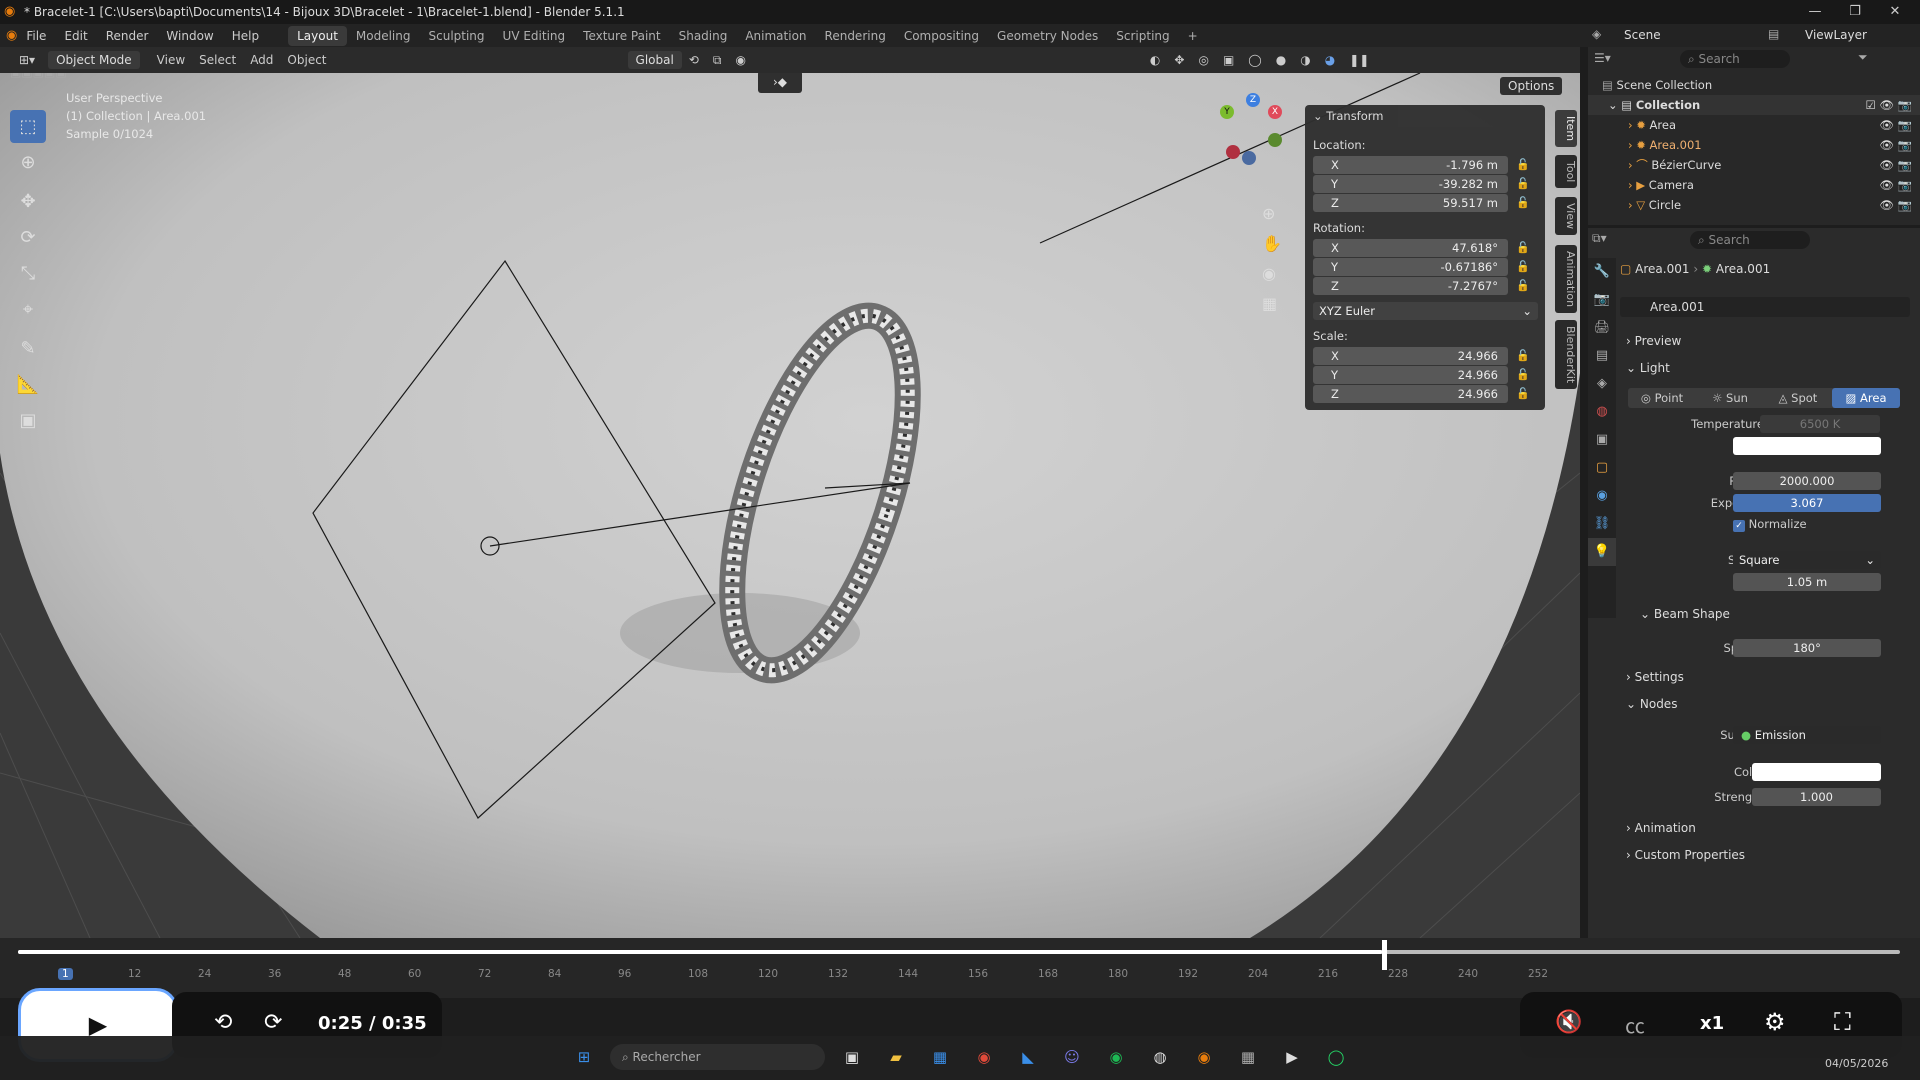 The image size is (1920, 1080). I want to click on windows-start-icon: ⊞, so click(584, 1057).